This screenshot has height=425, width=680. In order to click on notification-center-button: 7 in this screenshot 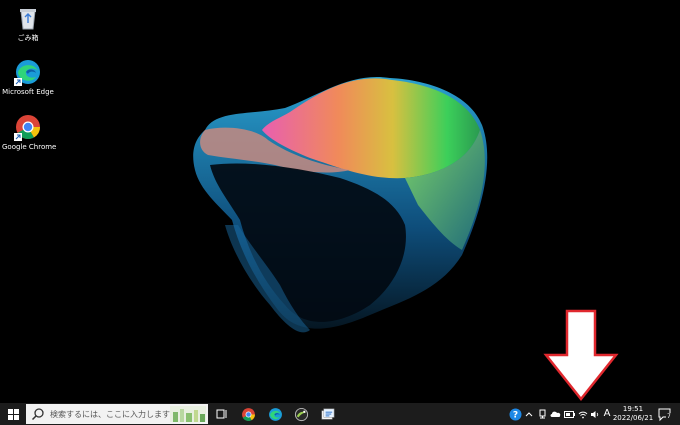, I will do `click(665, 414)`.